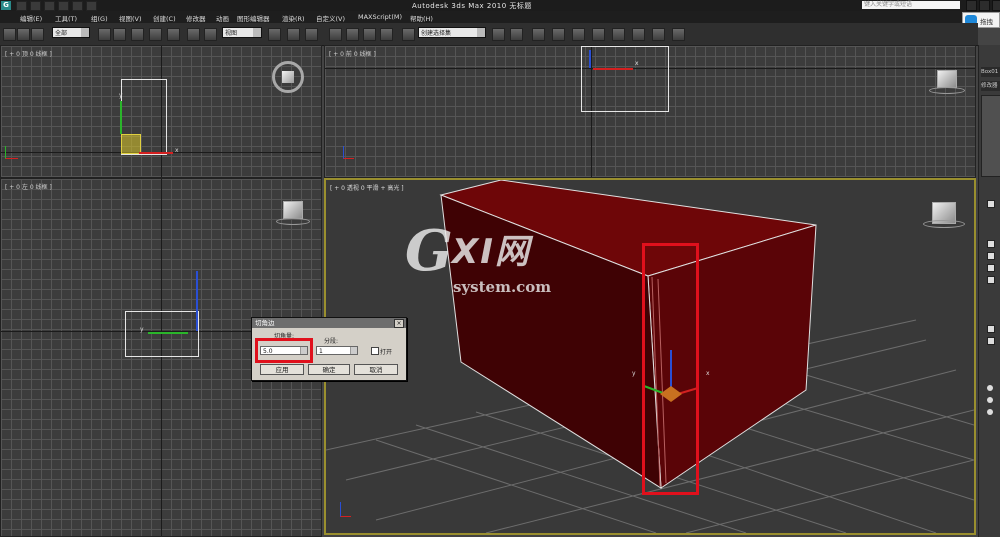  I want to click on open-checkbox, so click(375, 351).